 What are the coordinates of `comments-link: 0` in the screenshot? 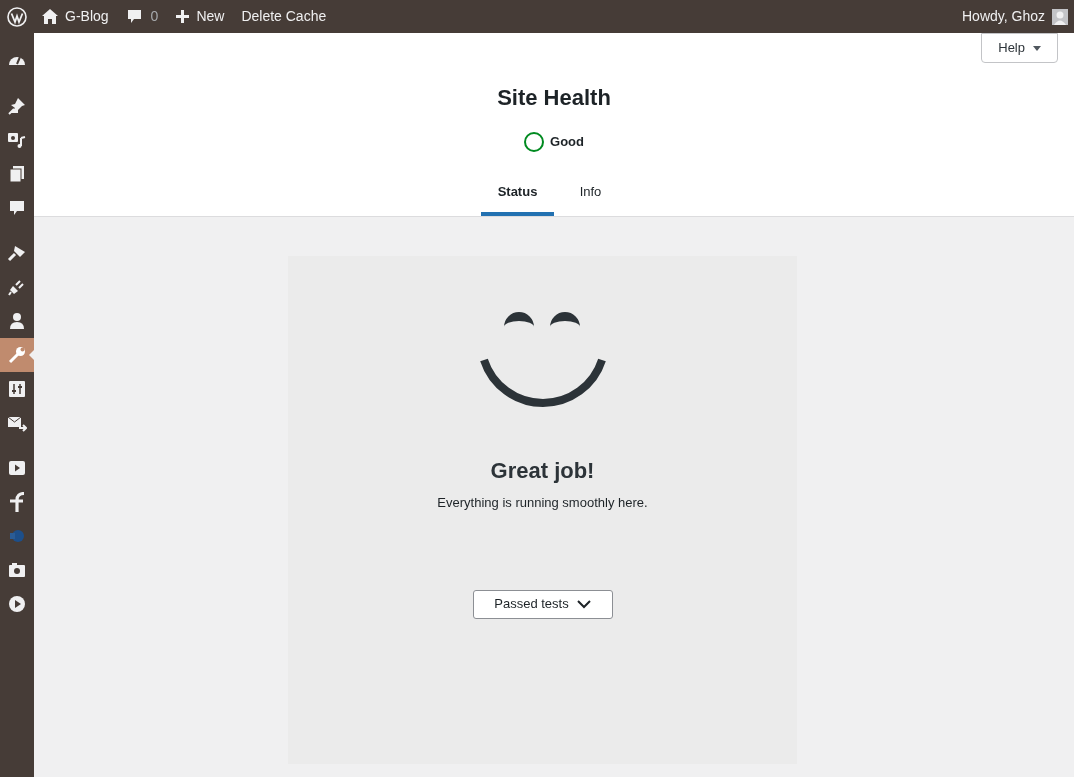 It's located at (142, 16).